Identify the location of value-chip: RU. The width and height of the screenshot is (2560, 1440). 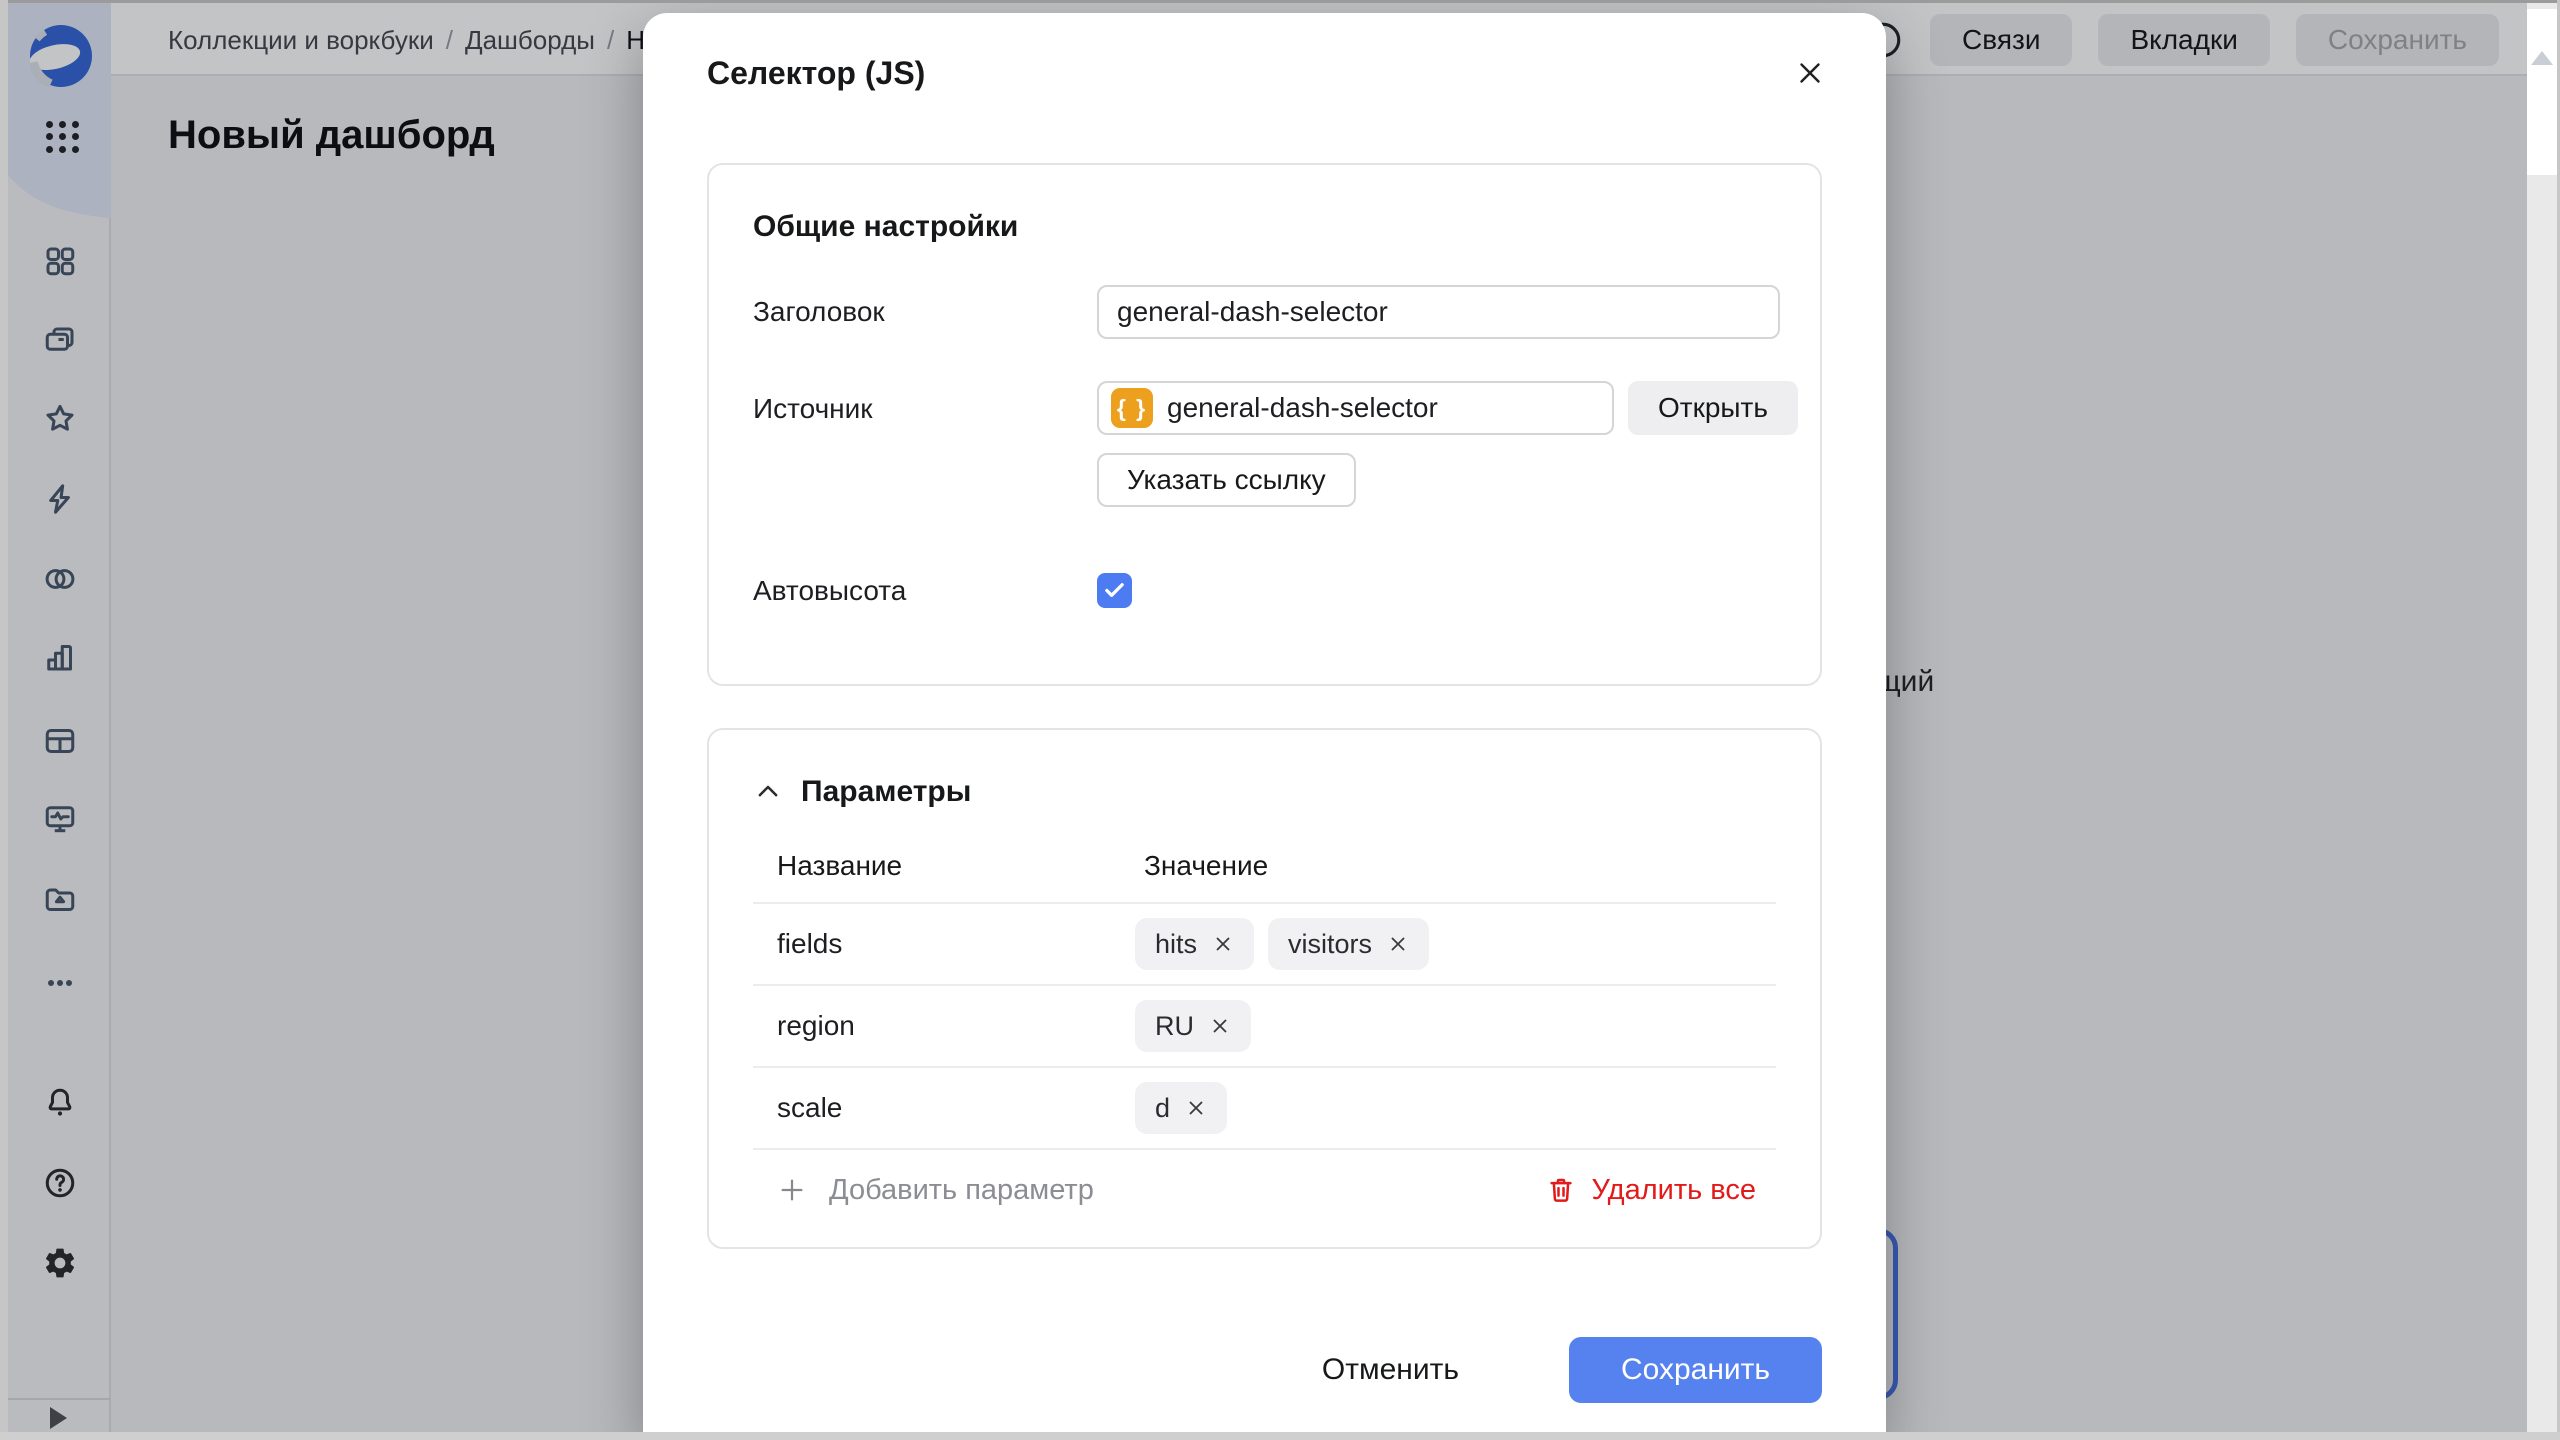
(1193, 1026).